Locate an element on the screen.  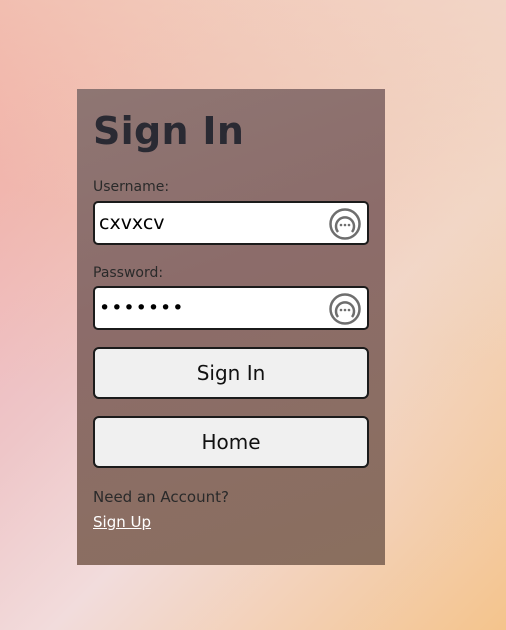
password-field is located at coordinates (231, 308).